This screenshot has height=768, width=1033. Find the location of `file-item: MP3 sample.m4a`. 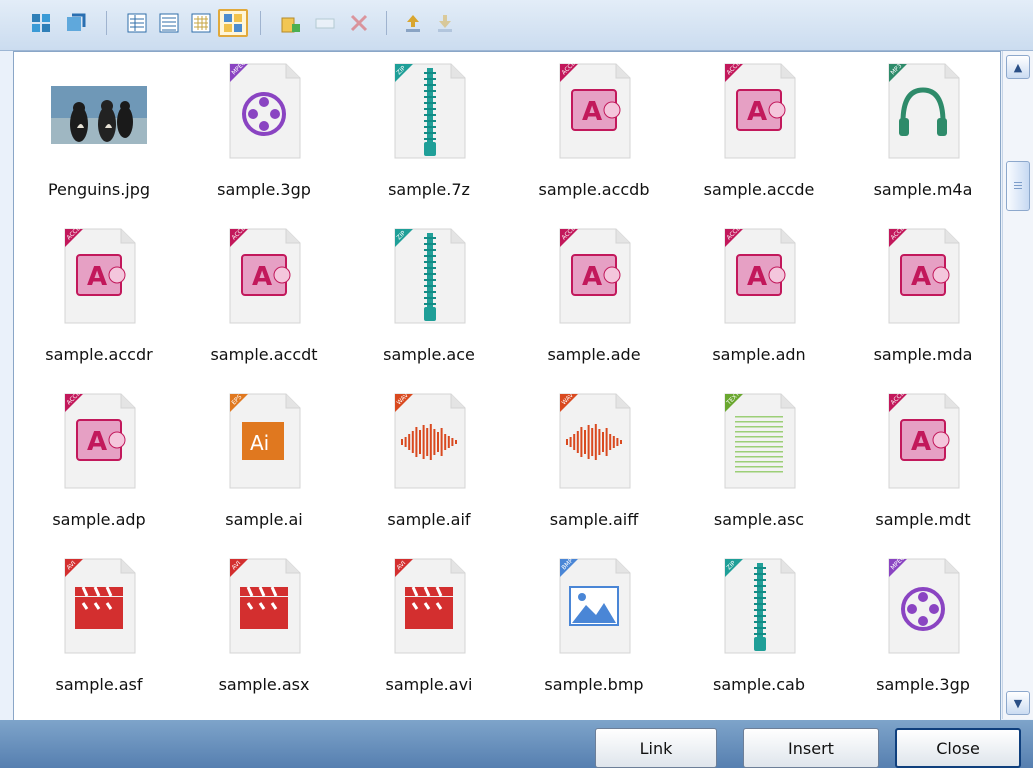

file-item: MP3 sample.m4a is located at coordinates (923, 132).